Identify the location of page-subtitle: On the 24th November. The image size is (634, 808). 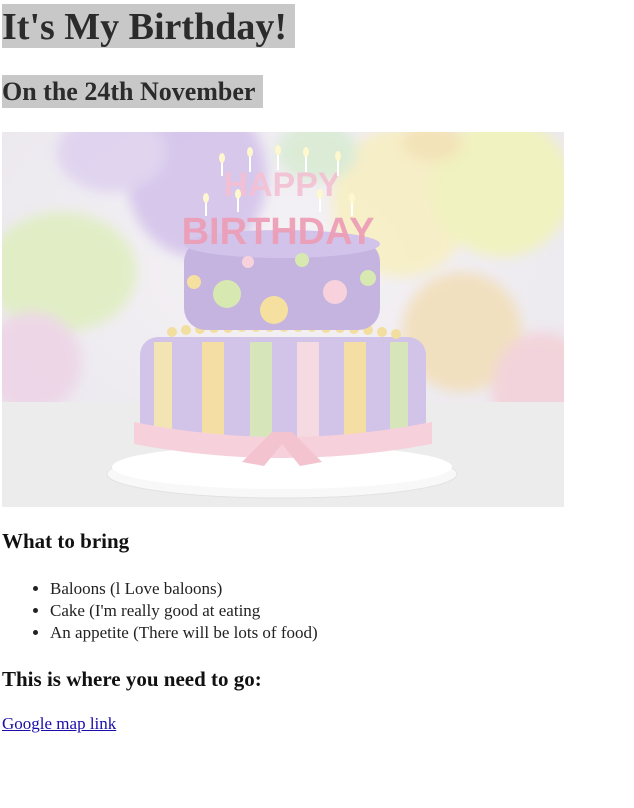
(133, 91).